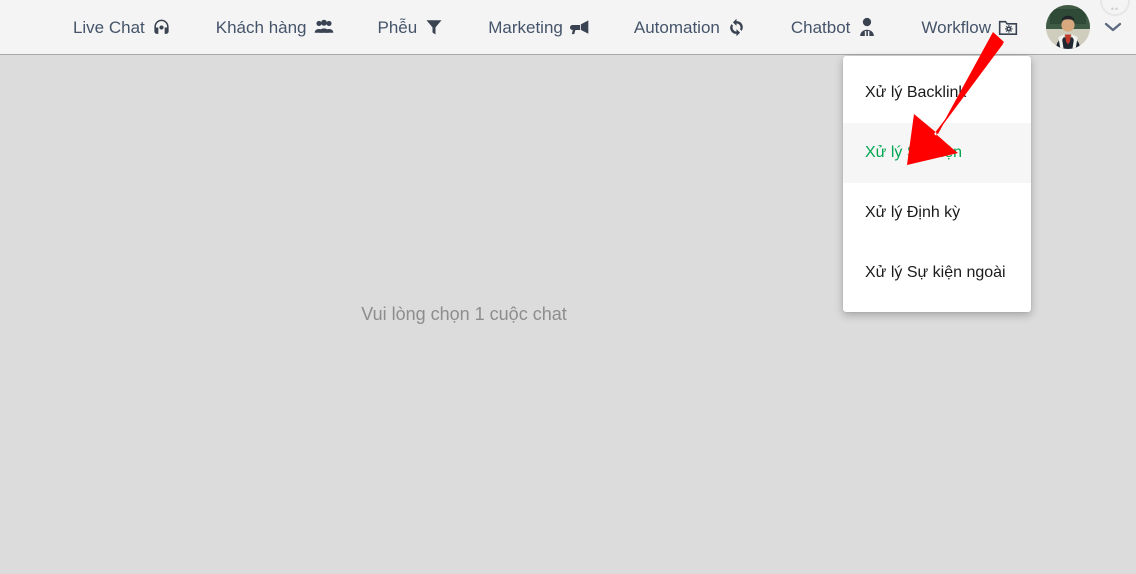 The image size is (1136, 574). I want to click on menu-item-xu-ly-su-kien-ngoai: Xử lý Sự kiện ngoài, so click(937, 273).